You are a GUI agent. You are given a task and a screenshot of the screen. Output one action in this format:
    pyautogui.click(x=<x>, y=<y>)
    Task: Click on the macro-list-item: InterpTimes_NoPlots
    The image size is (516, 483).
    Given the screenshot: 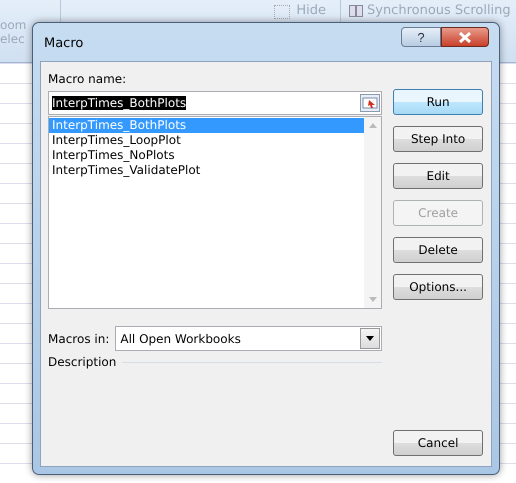 What is the action you would take?
    pyautogui.click(x=206, y=155)
    